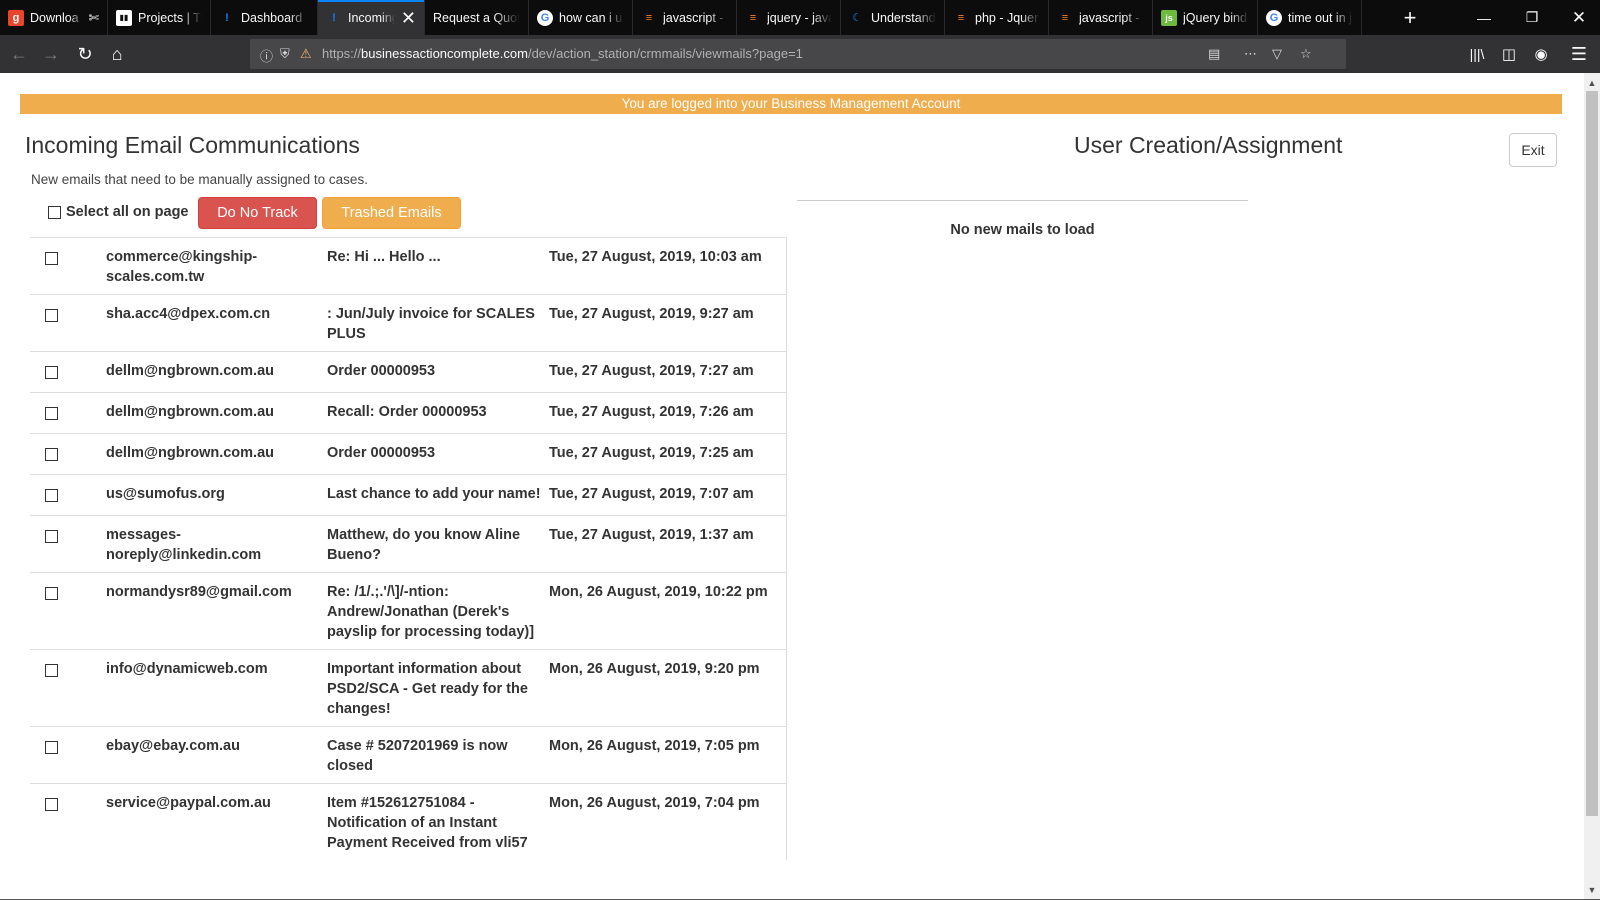  Describe the element at coordinates (266, 55) in the screenshot. I see `info-icon: ⓘ` at that location.